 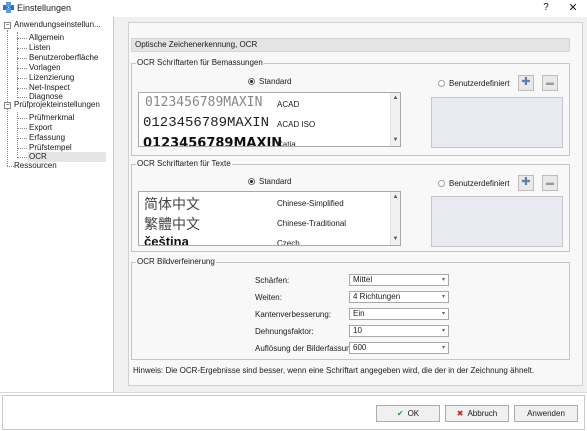 I want to click on dialog-footer: ✔ OK ✖ Abbruch Anwenden, so click(x=293, y=411).